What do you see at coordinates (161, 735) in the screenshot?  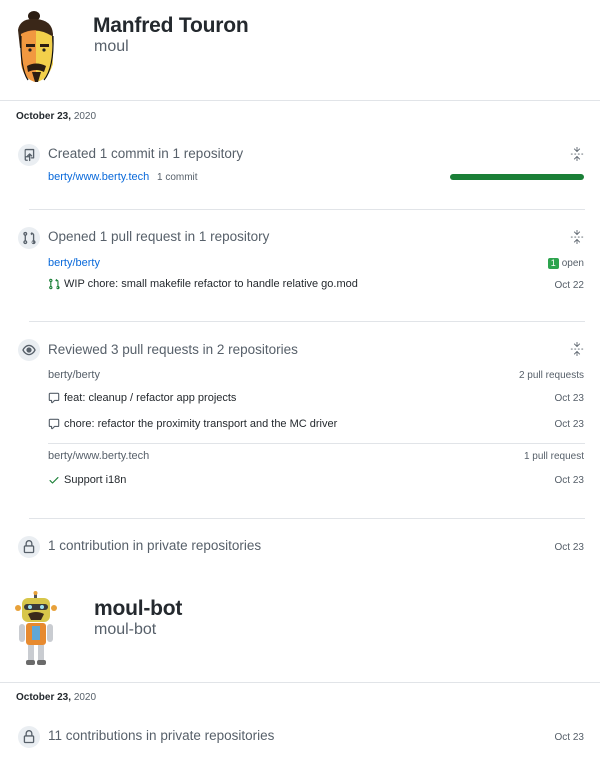 I see `private-contributions-heading: 11 contributions in private repositories` at bounding box center [161, 735].